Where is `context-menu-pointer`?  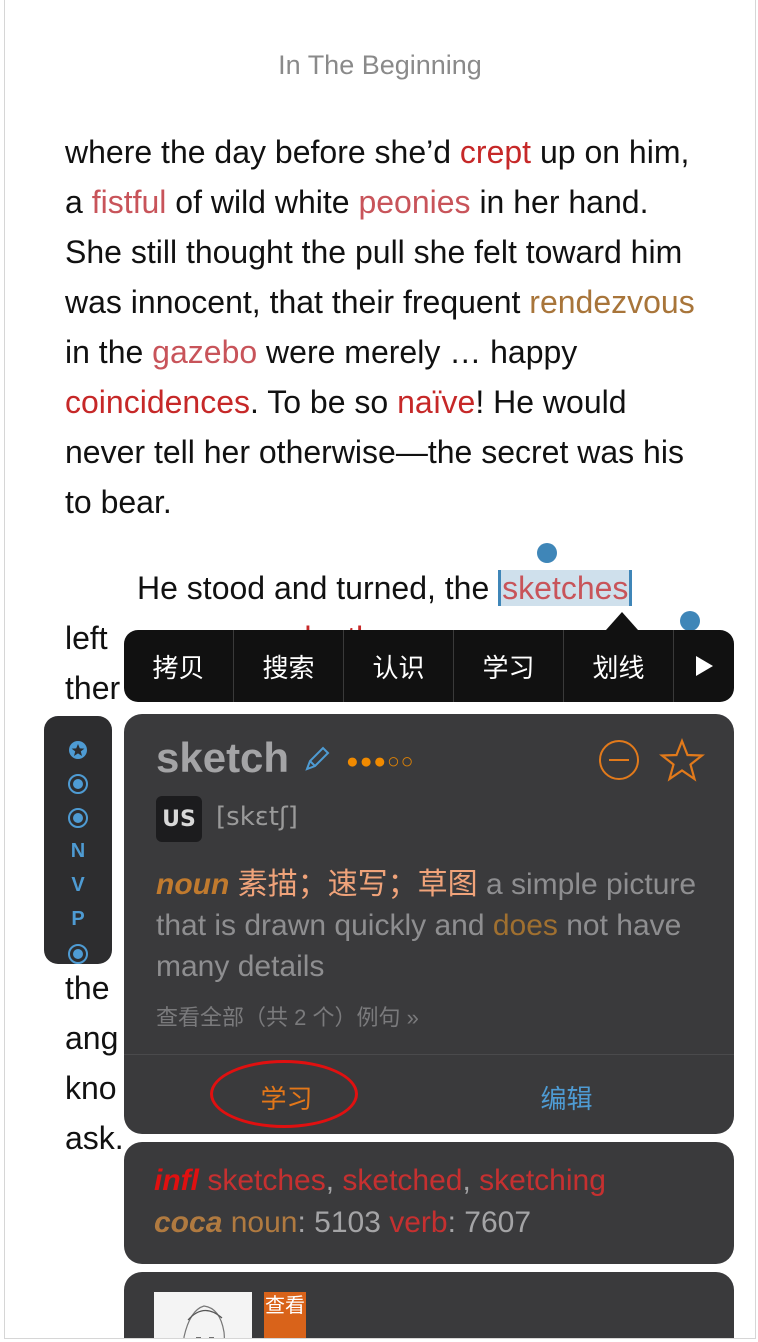
context-menu-pointer is located at coordinates (622, 621).